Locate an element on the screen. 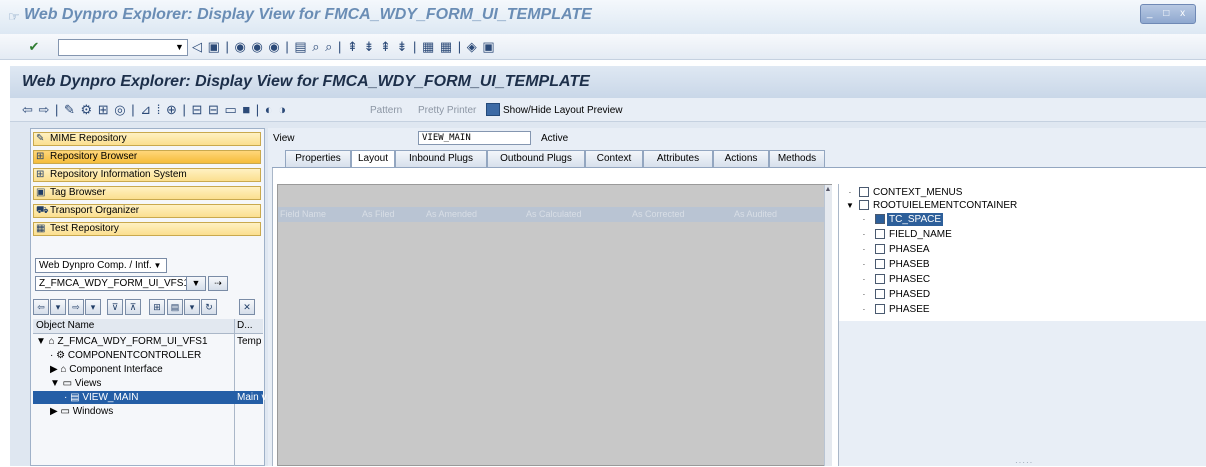 This screenshot has height=467, width=1206. expand-collapse-icon: ▼ ⌂ is located at coordinates (47, 341).